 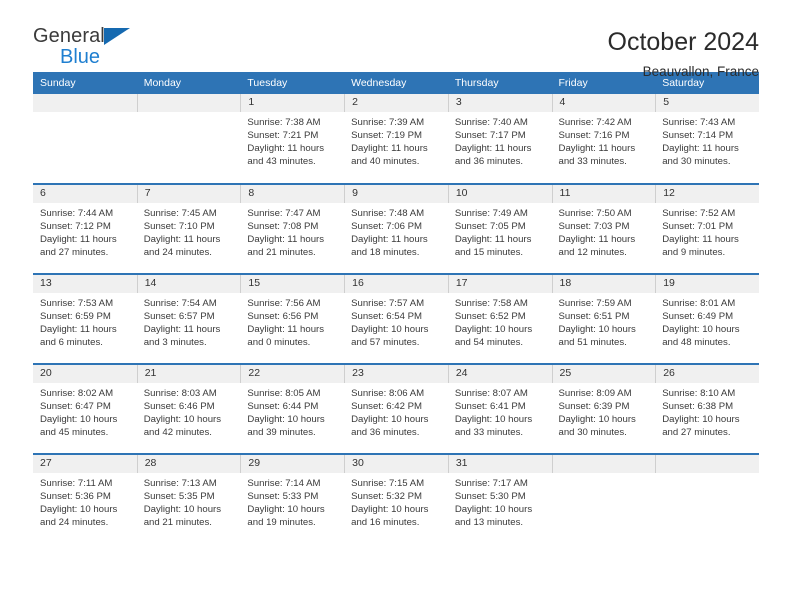 What do you see at coordinates (283, 407) in the screenshot?
I see `sunset-text: Sunset: 6:44 PM` at bounding box center [283, 407].